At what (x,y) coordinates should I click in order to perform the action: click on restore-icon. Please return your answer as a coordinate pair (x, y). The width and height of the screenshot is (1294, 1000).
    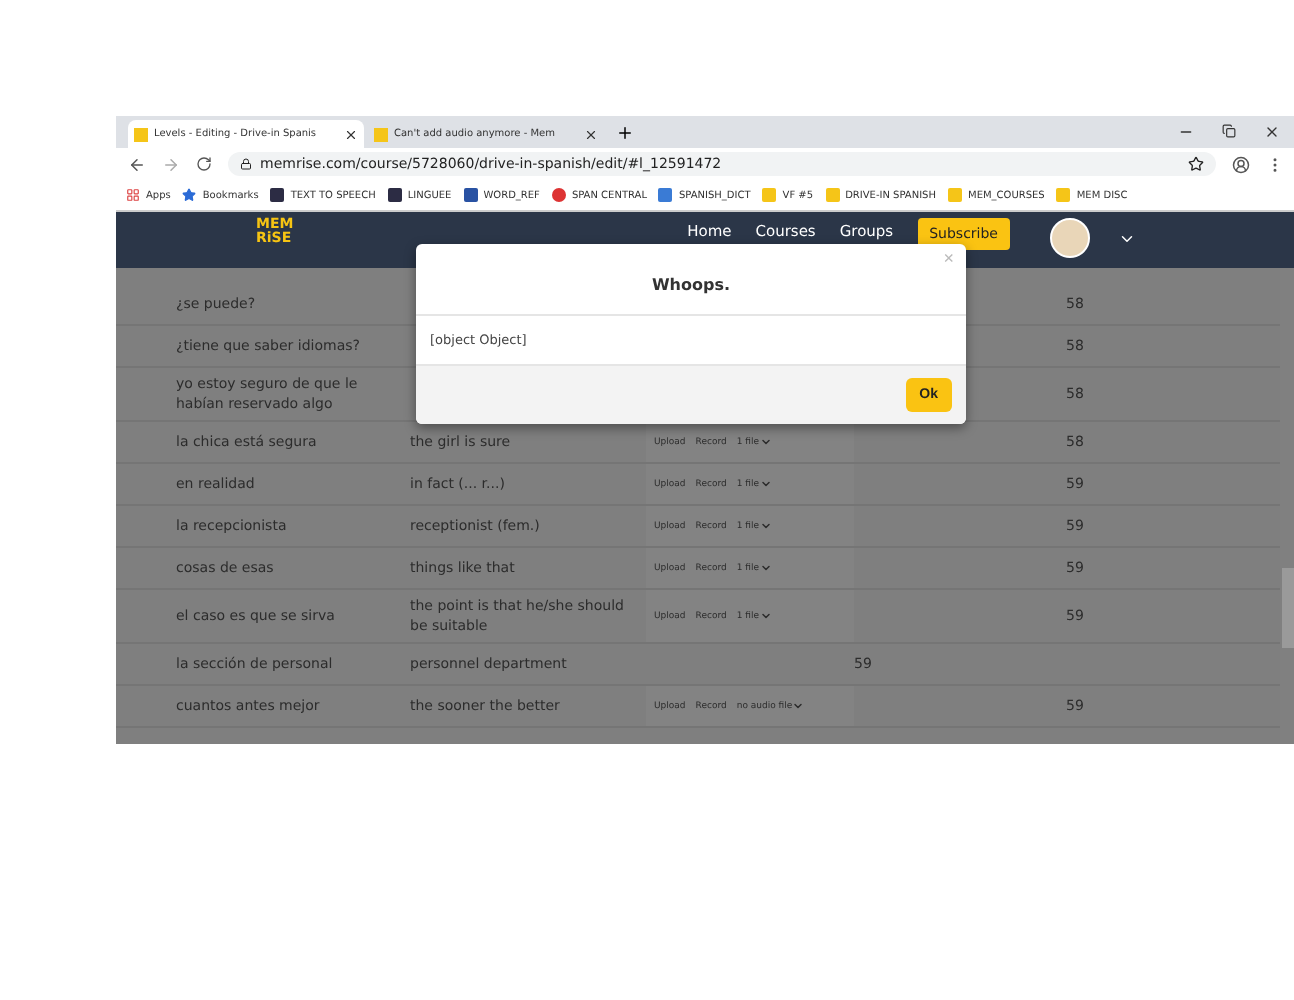
    Looking at the image, I should click on (1229, 131).